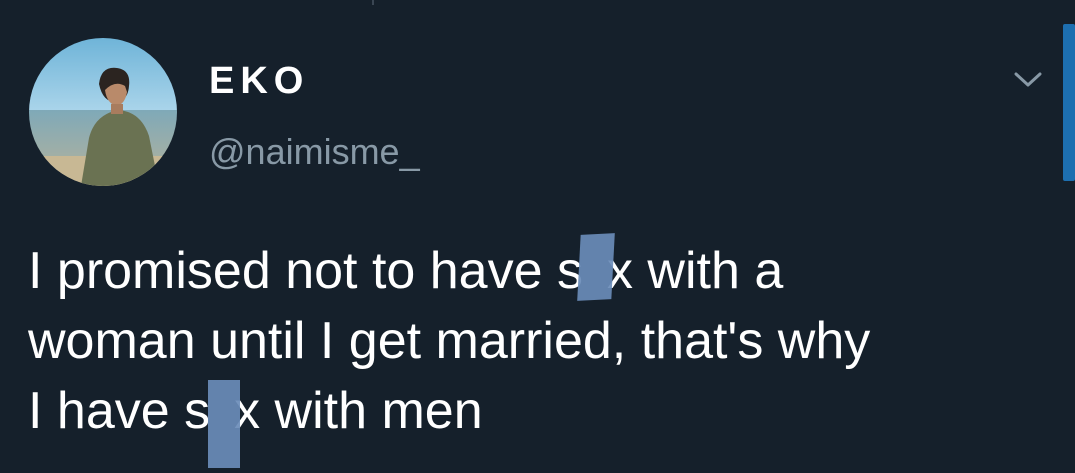  Describe the element at coordinates (305, 271) in the screenshot. I see `tweet-text-segment: I promised not to have s` at that location.